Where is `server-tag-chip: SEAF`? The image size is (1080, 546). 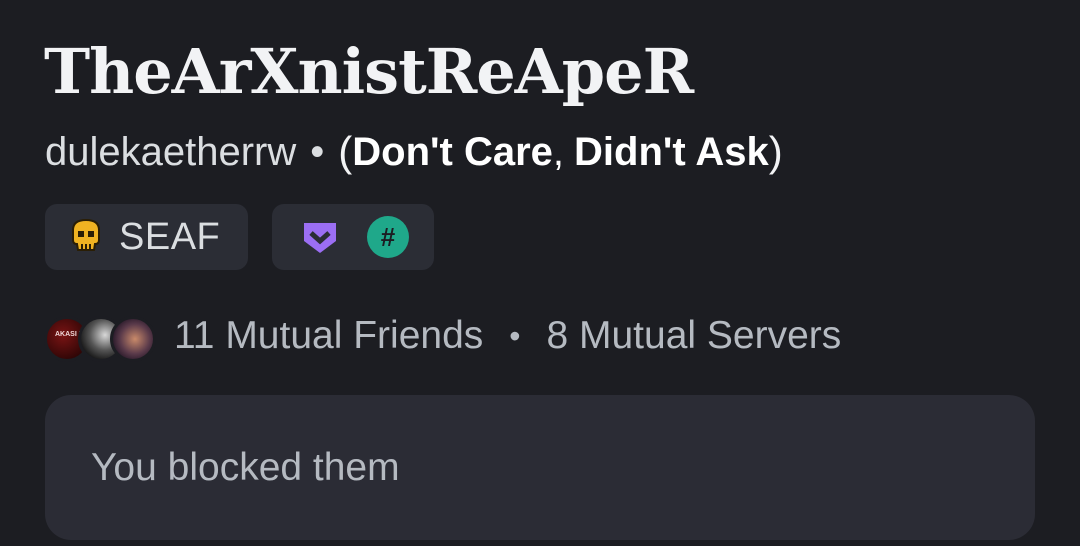 server-tag-chip: SEAF is located at coordinates (146, 237).